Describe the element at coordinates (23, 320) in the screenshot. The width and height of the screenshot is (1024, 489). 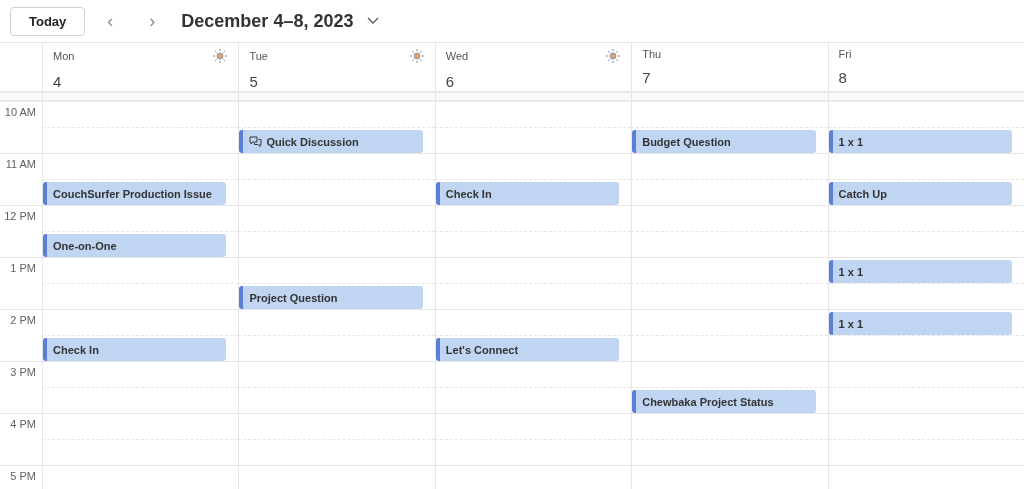
I see `time-label: 2 PM` at that location.